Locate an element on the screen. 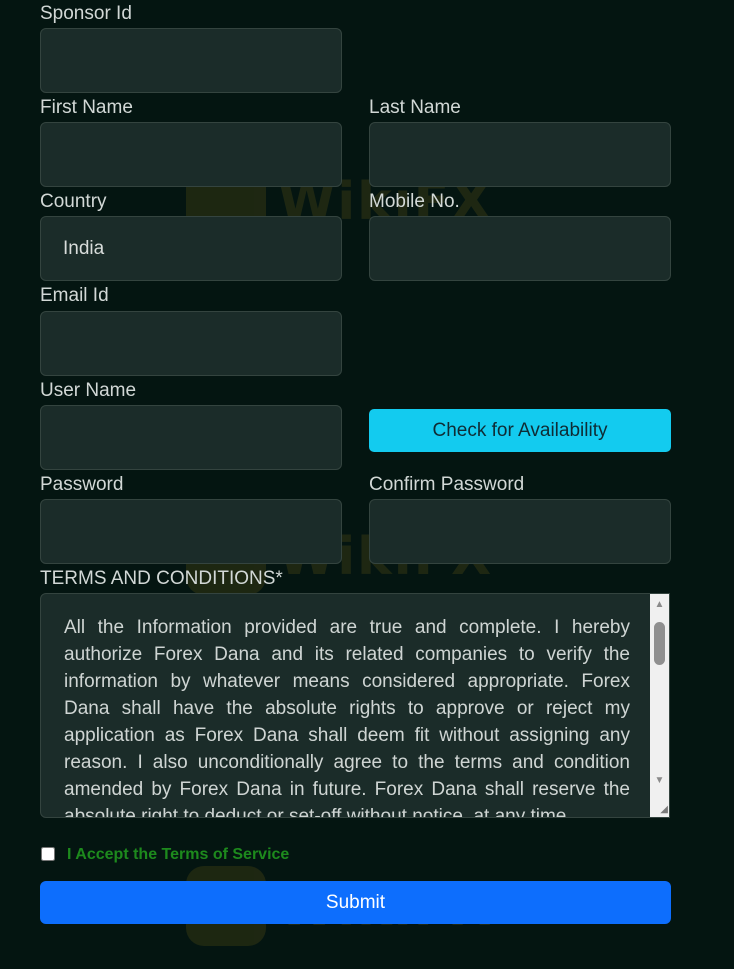 This screenshot has width=734, height=969. accept-terms-label: I Accept the Terms of Service is located at coordinates (178, 855).